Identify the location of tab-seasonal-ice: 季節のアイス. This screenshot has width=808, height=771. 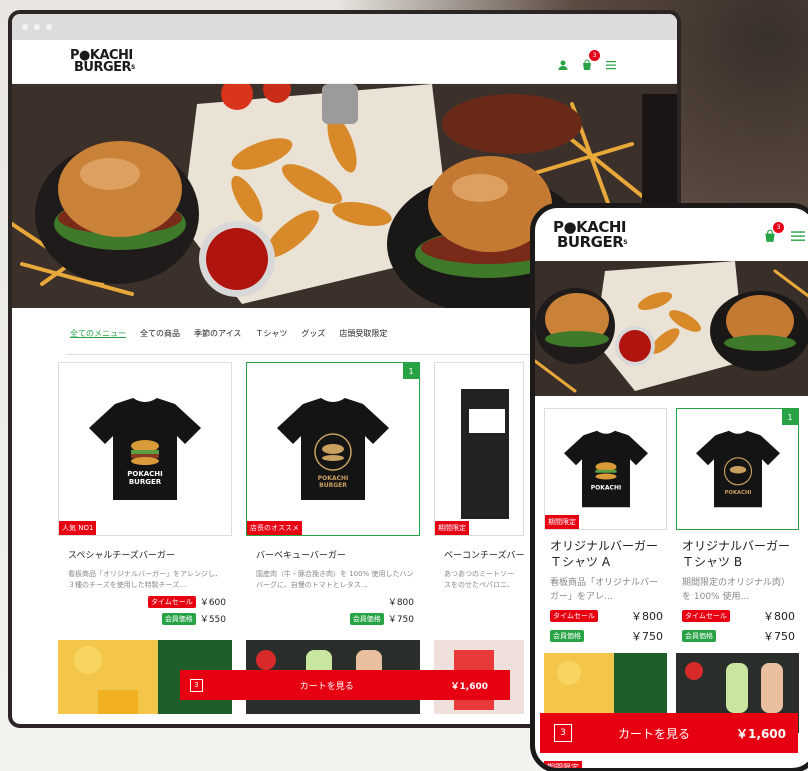
(217, 340).